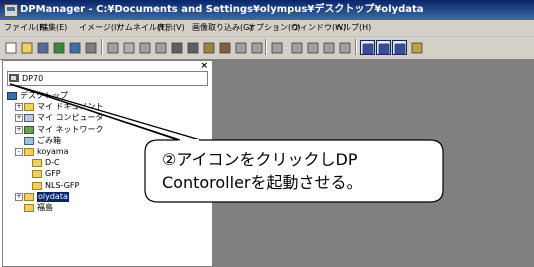 The image size is (534, 267). Describe the element at coordinates (257, 47) in the screenshot. I see `redo-icon` at that location.